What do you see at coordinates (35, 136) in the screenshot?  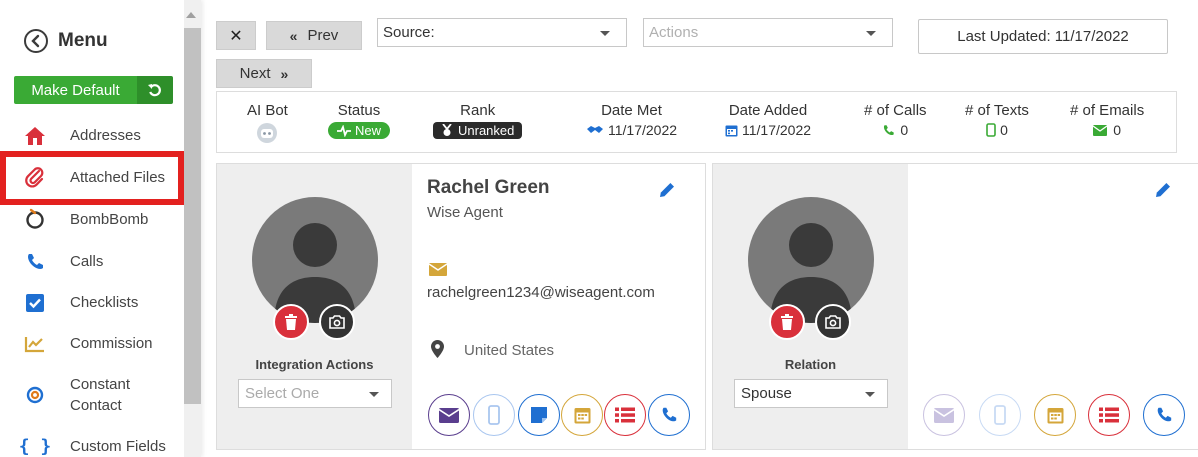 I see `house-icon` at bounding box center [35, 136].